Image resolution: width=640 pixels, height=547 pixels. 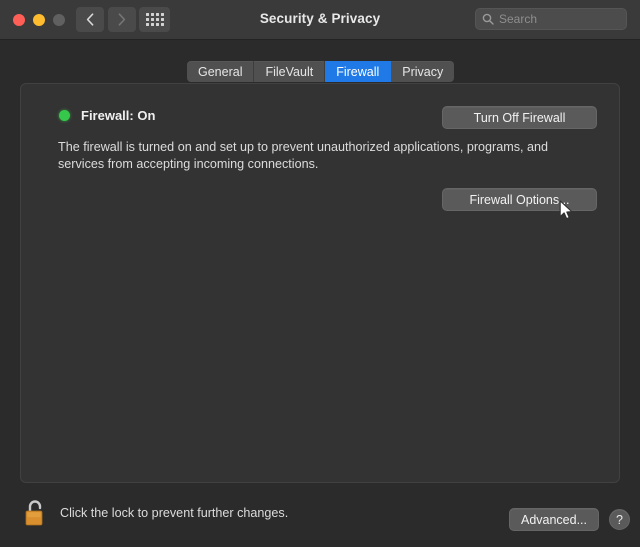 What do you see at coordinates (488, 19) in the screenshot?
I see `search-icon` at bounding box center [488, 19].